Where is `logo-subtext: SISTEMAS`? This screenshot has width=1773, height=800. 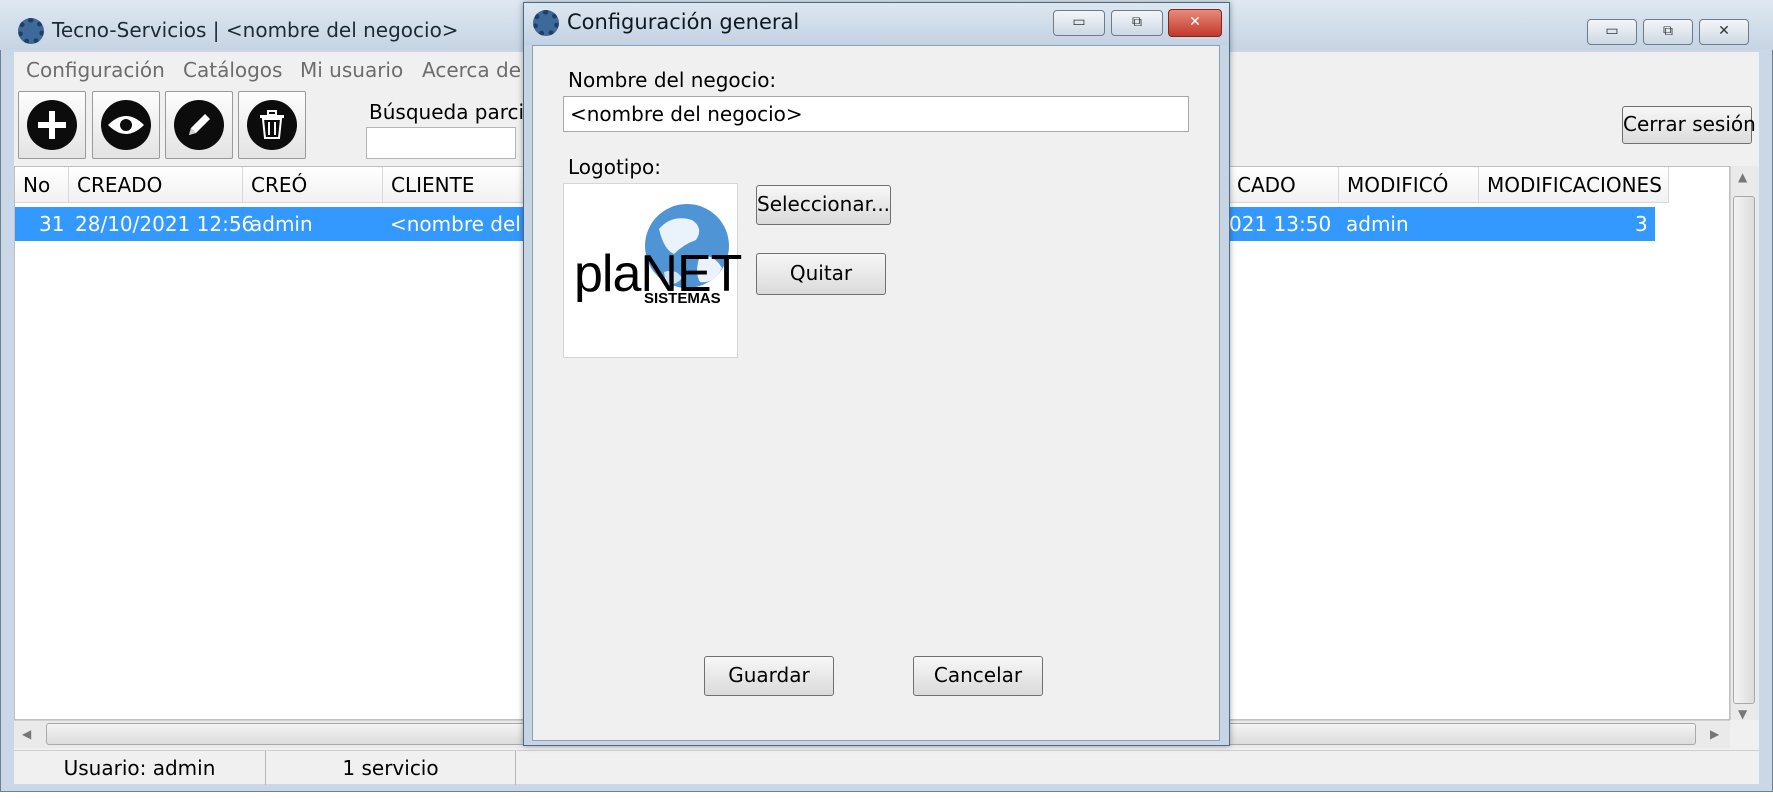 logo-subtext: SISTEMAS is located at coordinates (682, 298).